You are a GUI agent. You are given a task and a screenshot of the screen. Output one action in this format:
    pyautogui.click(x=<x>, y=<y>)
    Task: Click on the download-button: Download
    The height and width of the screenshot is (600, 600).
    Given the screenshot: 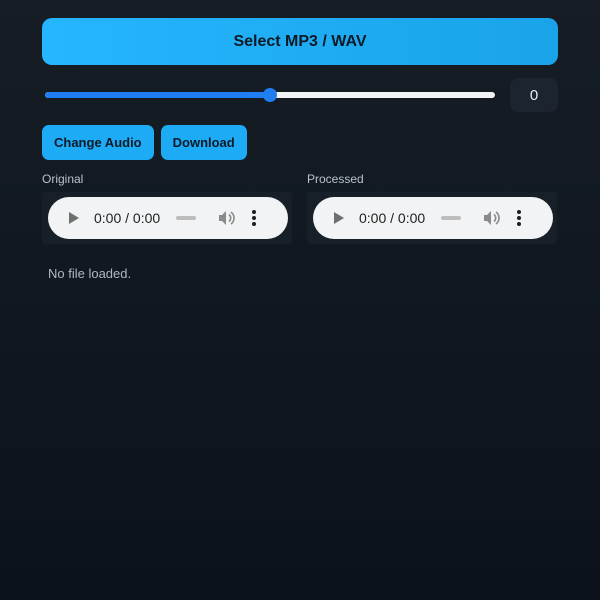 What is the action you would take?
    pyautogui.click(x=203, y=142)
    